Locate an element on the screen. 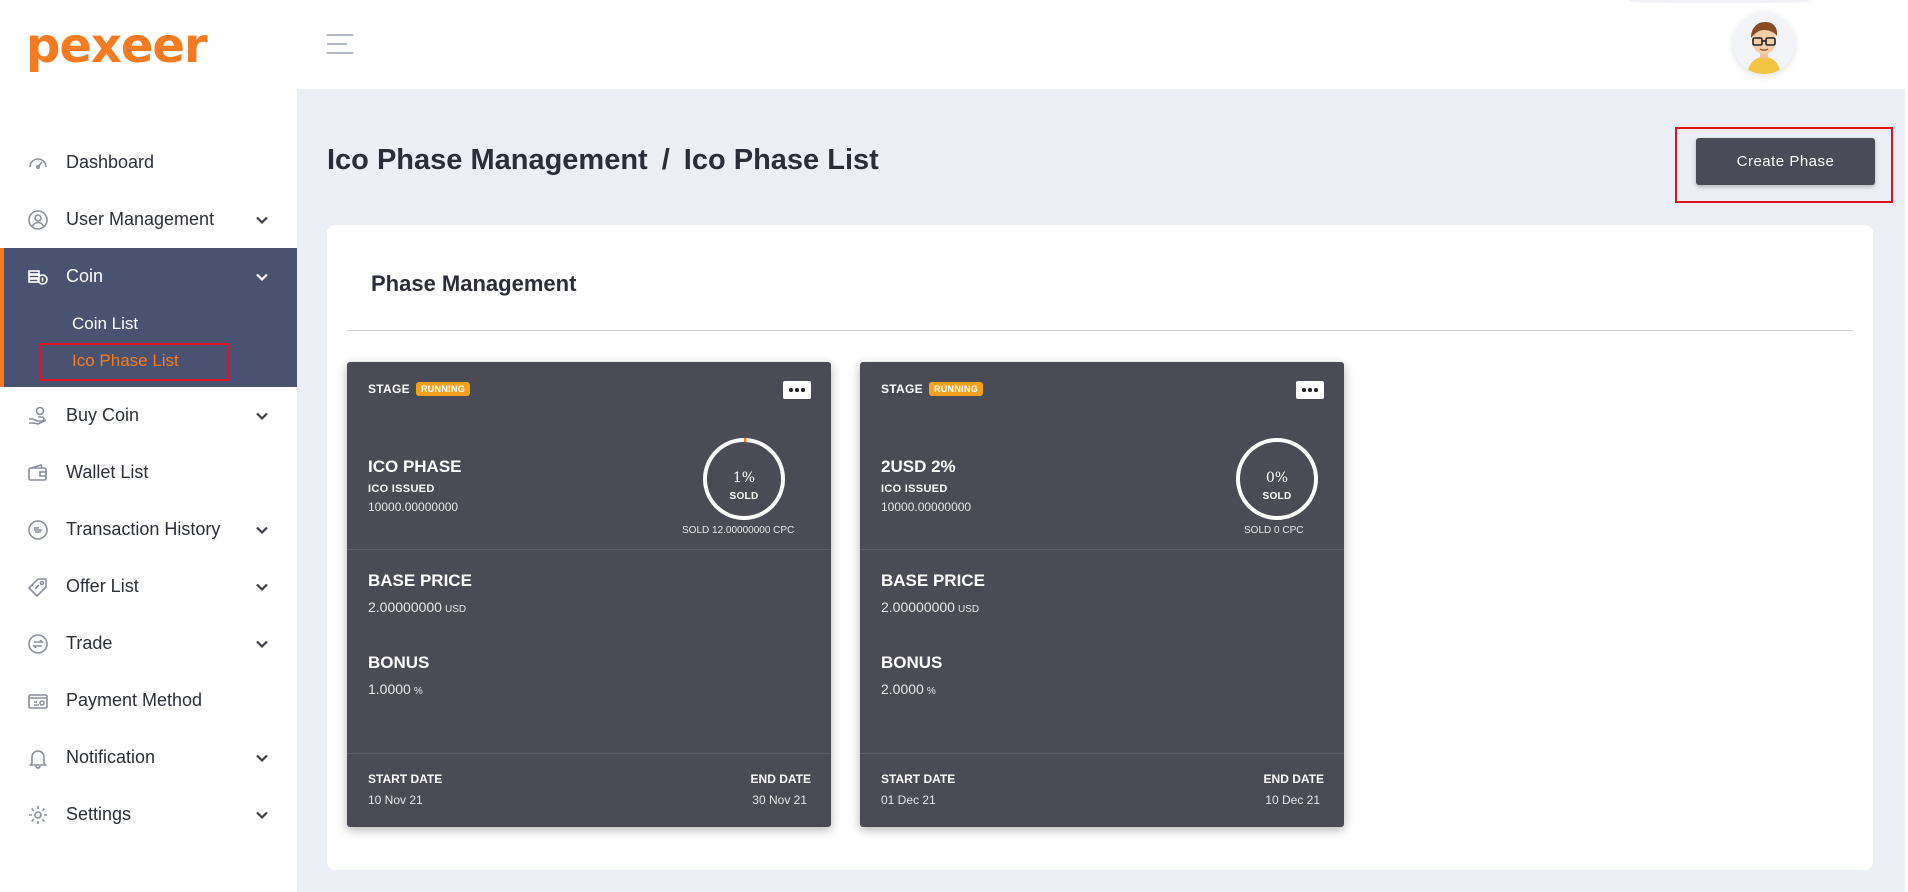  start-date-value: 10 Nov 21 is located at coordinates (395, 800).